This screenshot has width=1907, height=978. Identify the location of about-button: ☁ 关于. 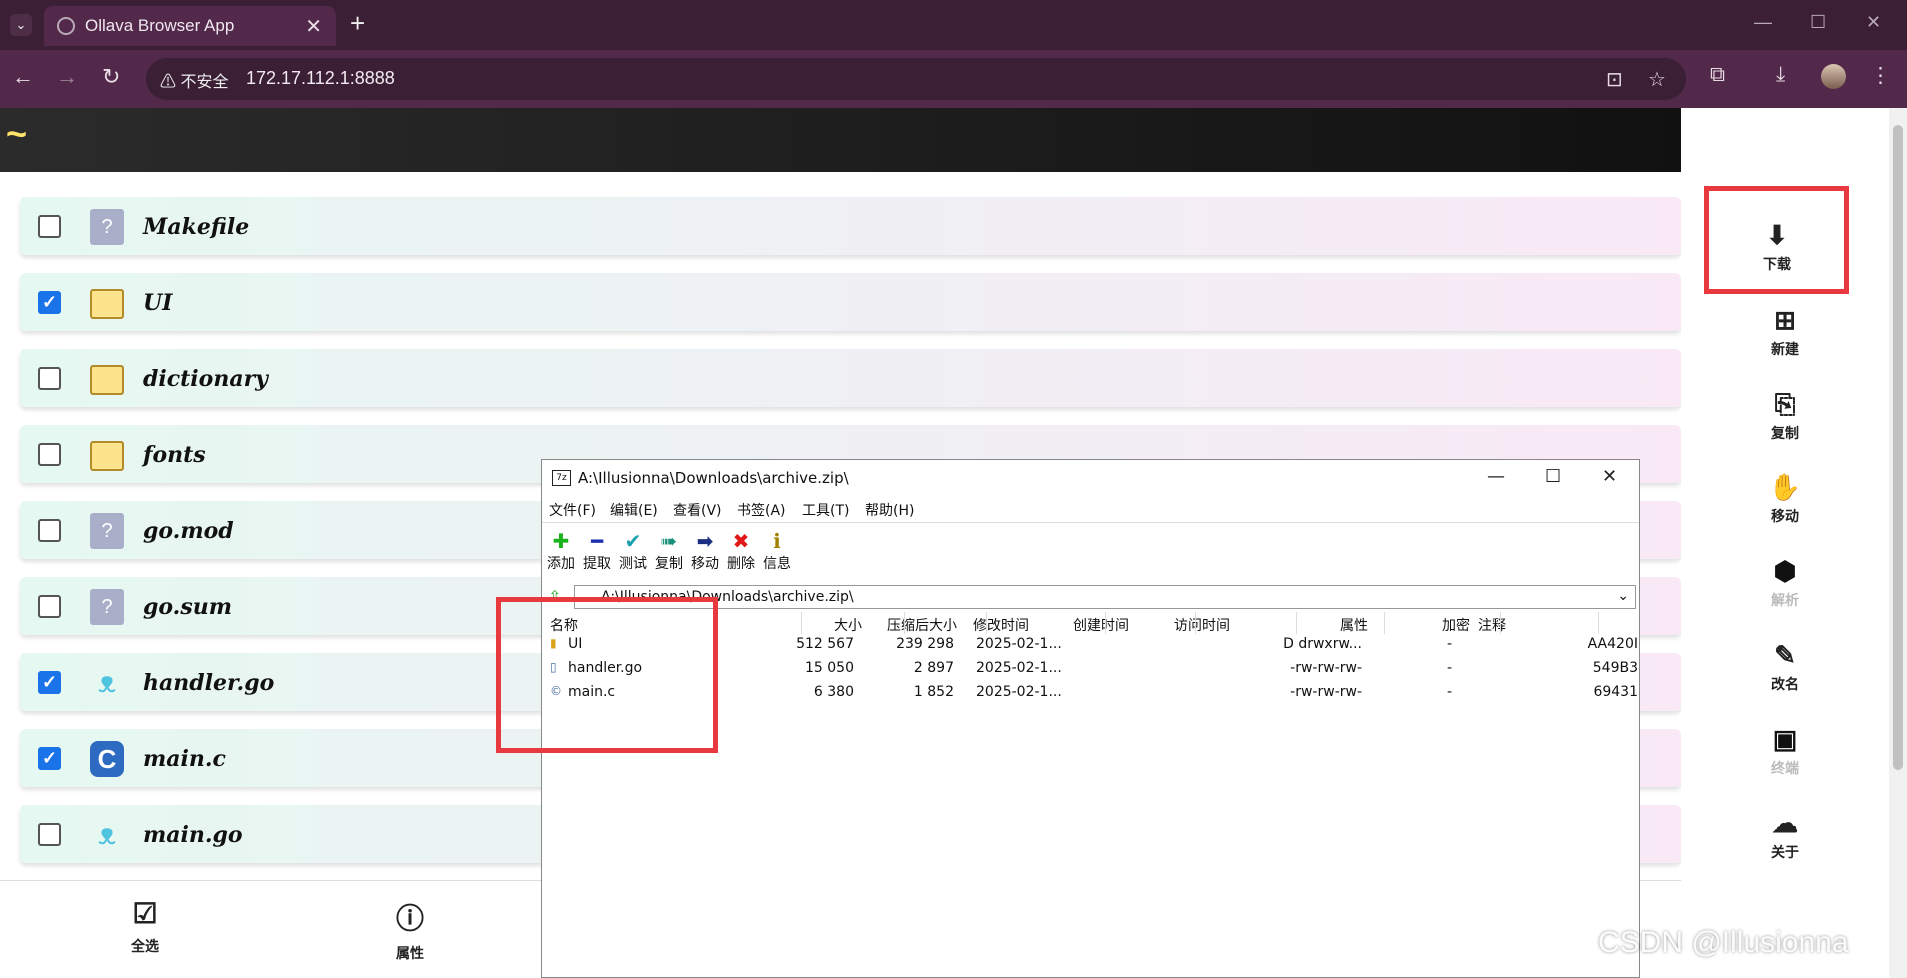
(1785, 834).